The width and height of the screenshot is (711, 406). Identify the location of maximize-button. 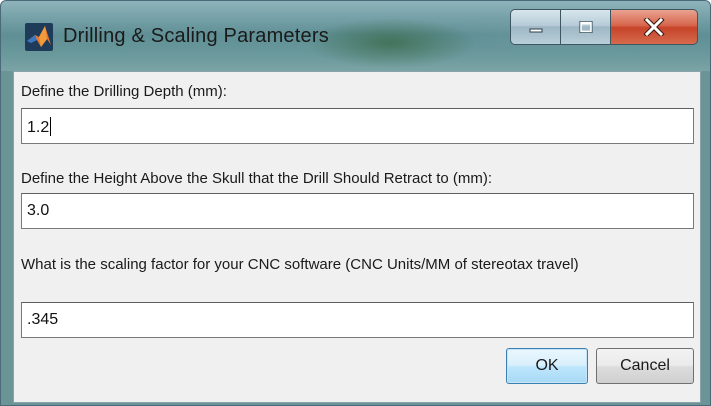
(585, 27).